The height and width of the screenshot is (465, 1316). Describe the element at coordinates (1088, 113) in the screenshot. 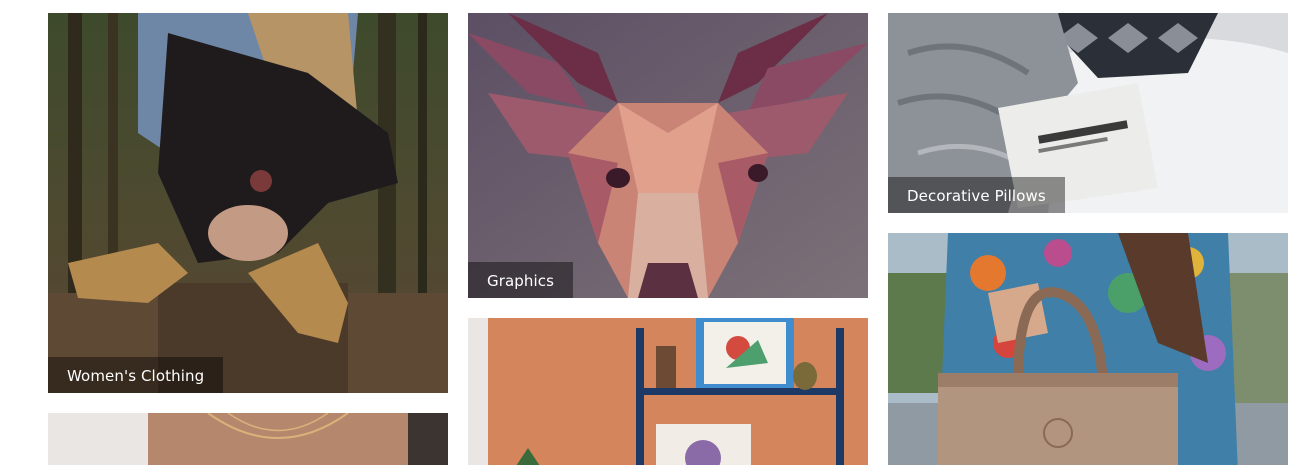

I see `category-tile-decorative-pillows: Decorative Pillows` at that location.